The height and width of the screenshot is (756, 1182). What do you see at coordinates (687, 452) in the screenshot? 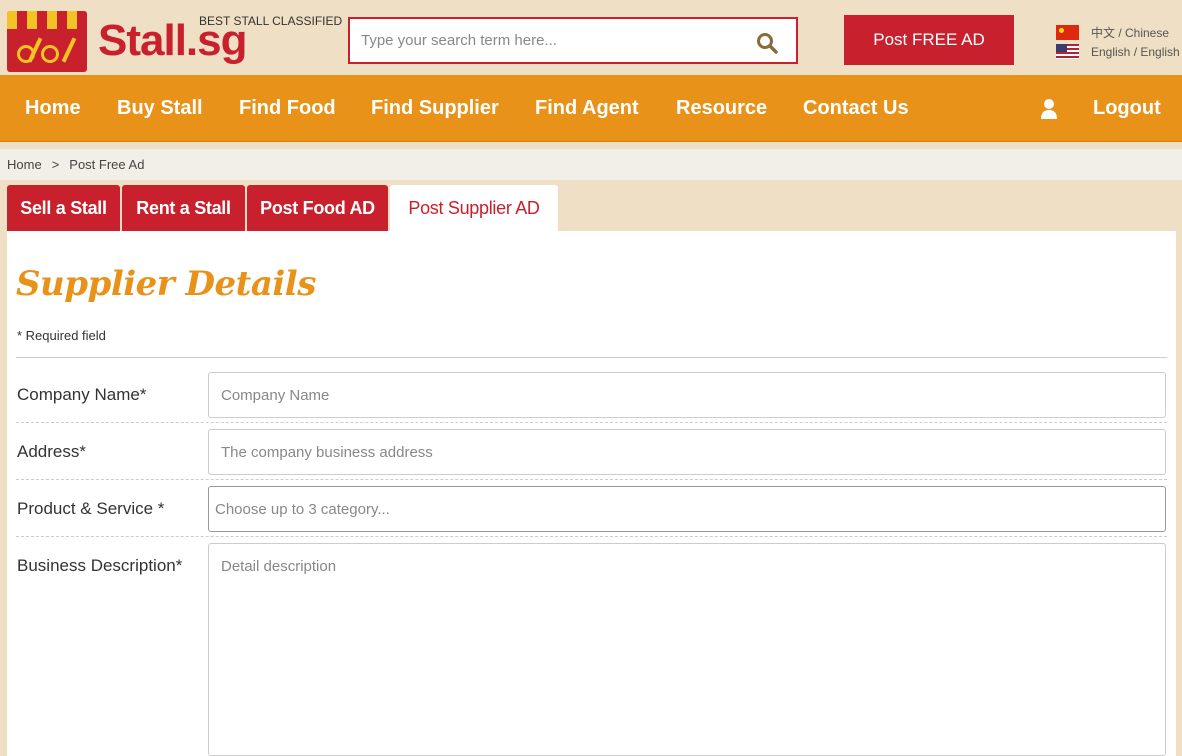
I see `address-field` at bounding box center [687, 452].